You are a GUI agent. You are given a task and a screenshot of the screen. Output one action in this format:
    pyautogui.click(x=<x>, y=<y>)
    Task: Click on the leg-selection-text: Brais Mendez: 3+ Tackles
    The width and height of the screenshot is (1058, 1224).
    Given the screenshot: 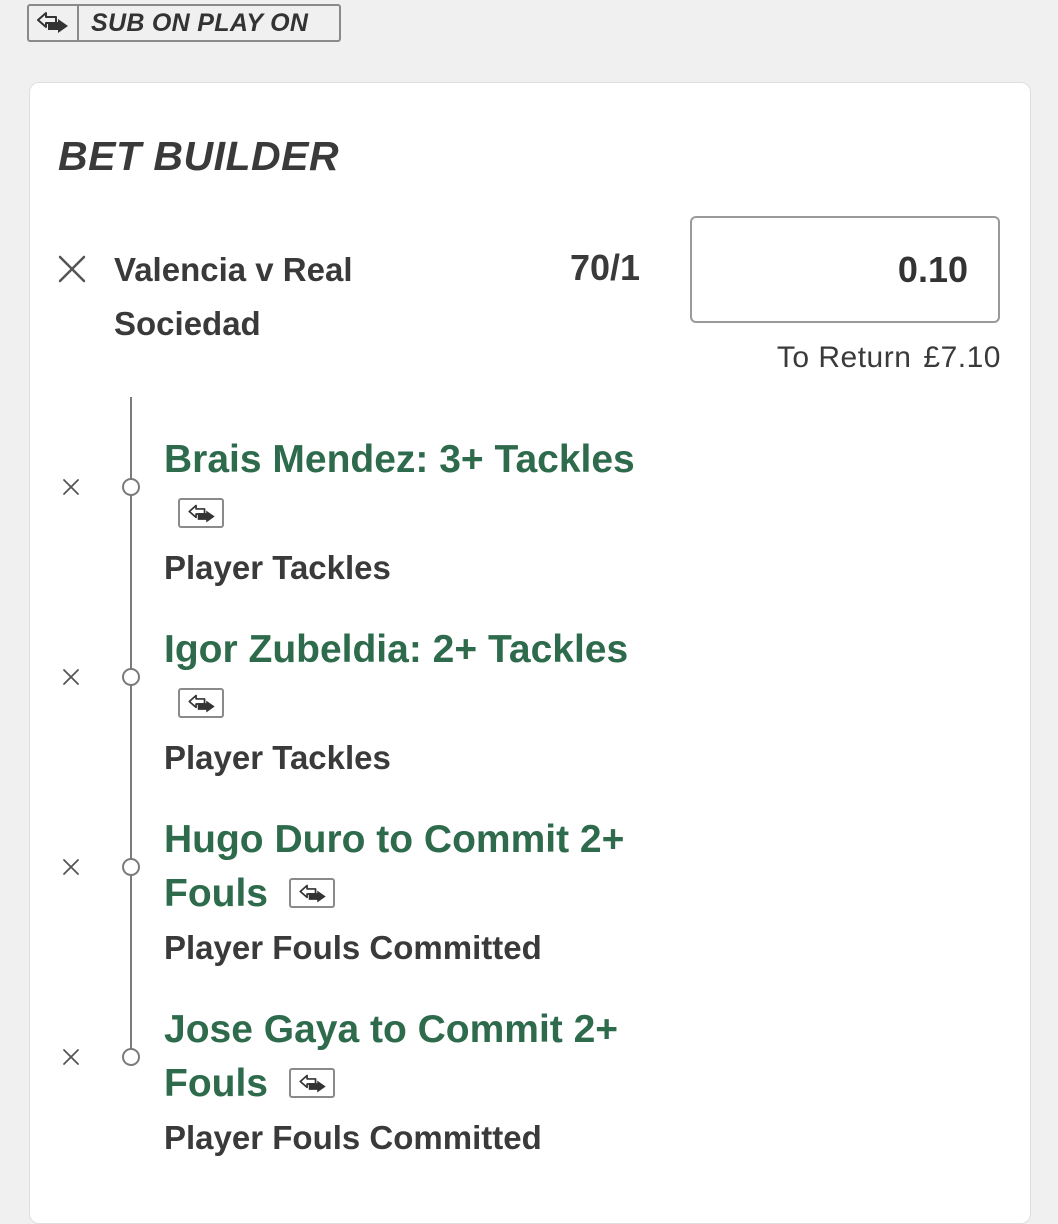 What is the action you would take?
    pyautogui.click(x=399, y=459)
    